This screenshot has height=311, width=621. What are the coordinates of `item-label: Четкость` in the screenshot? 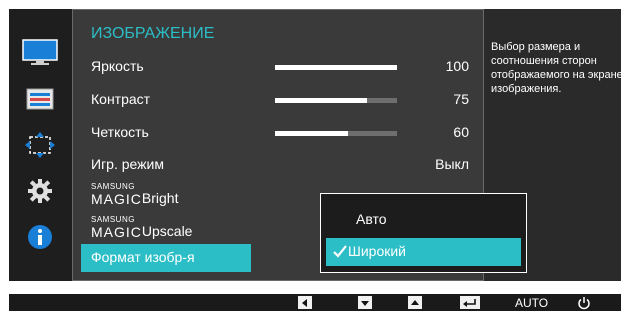 It's located at (120, 132).